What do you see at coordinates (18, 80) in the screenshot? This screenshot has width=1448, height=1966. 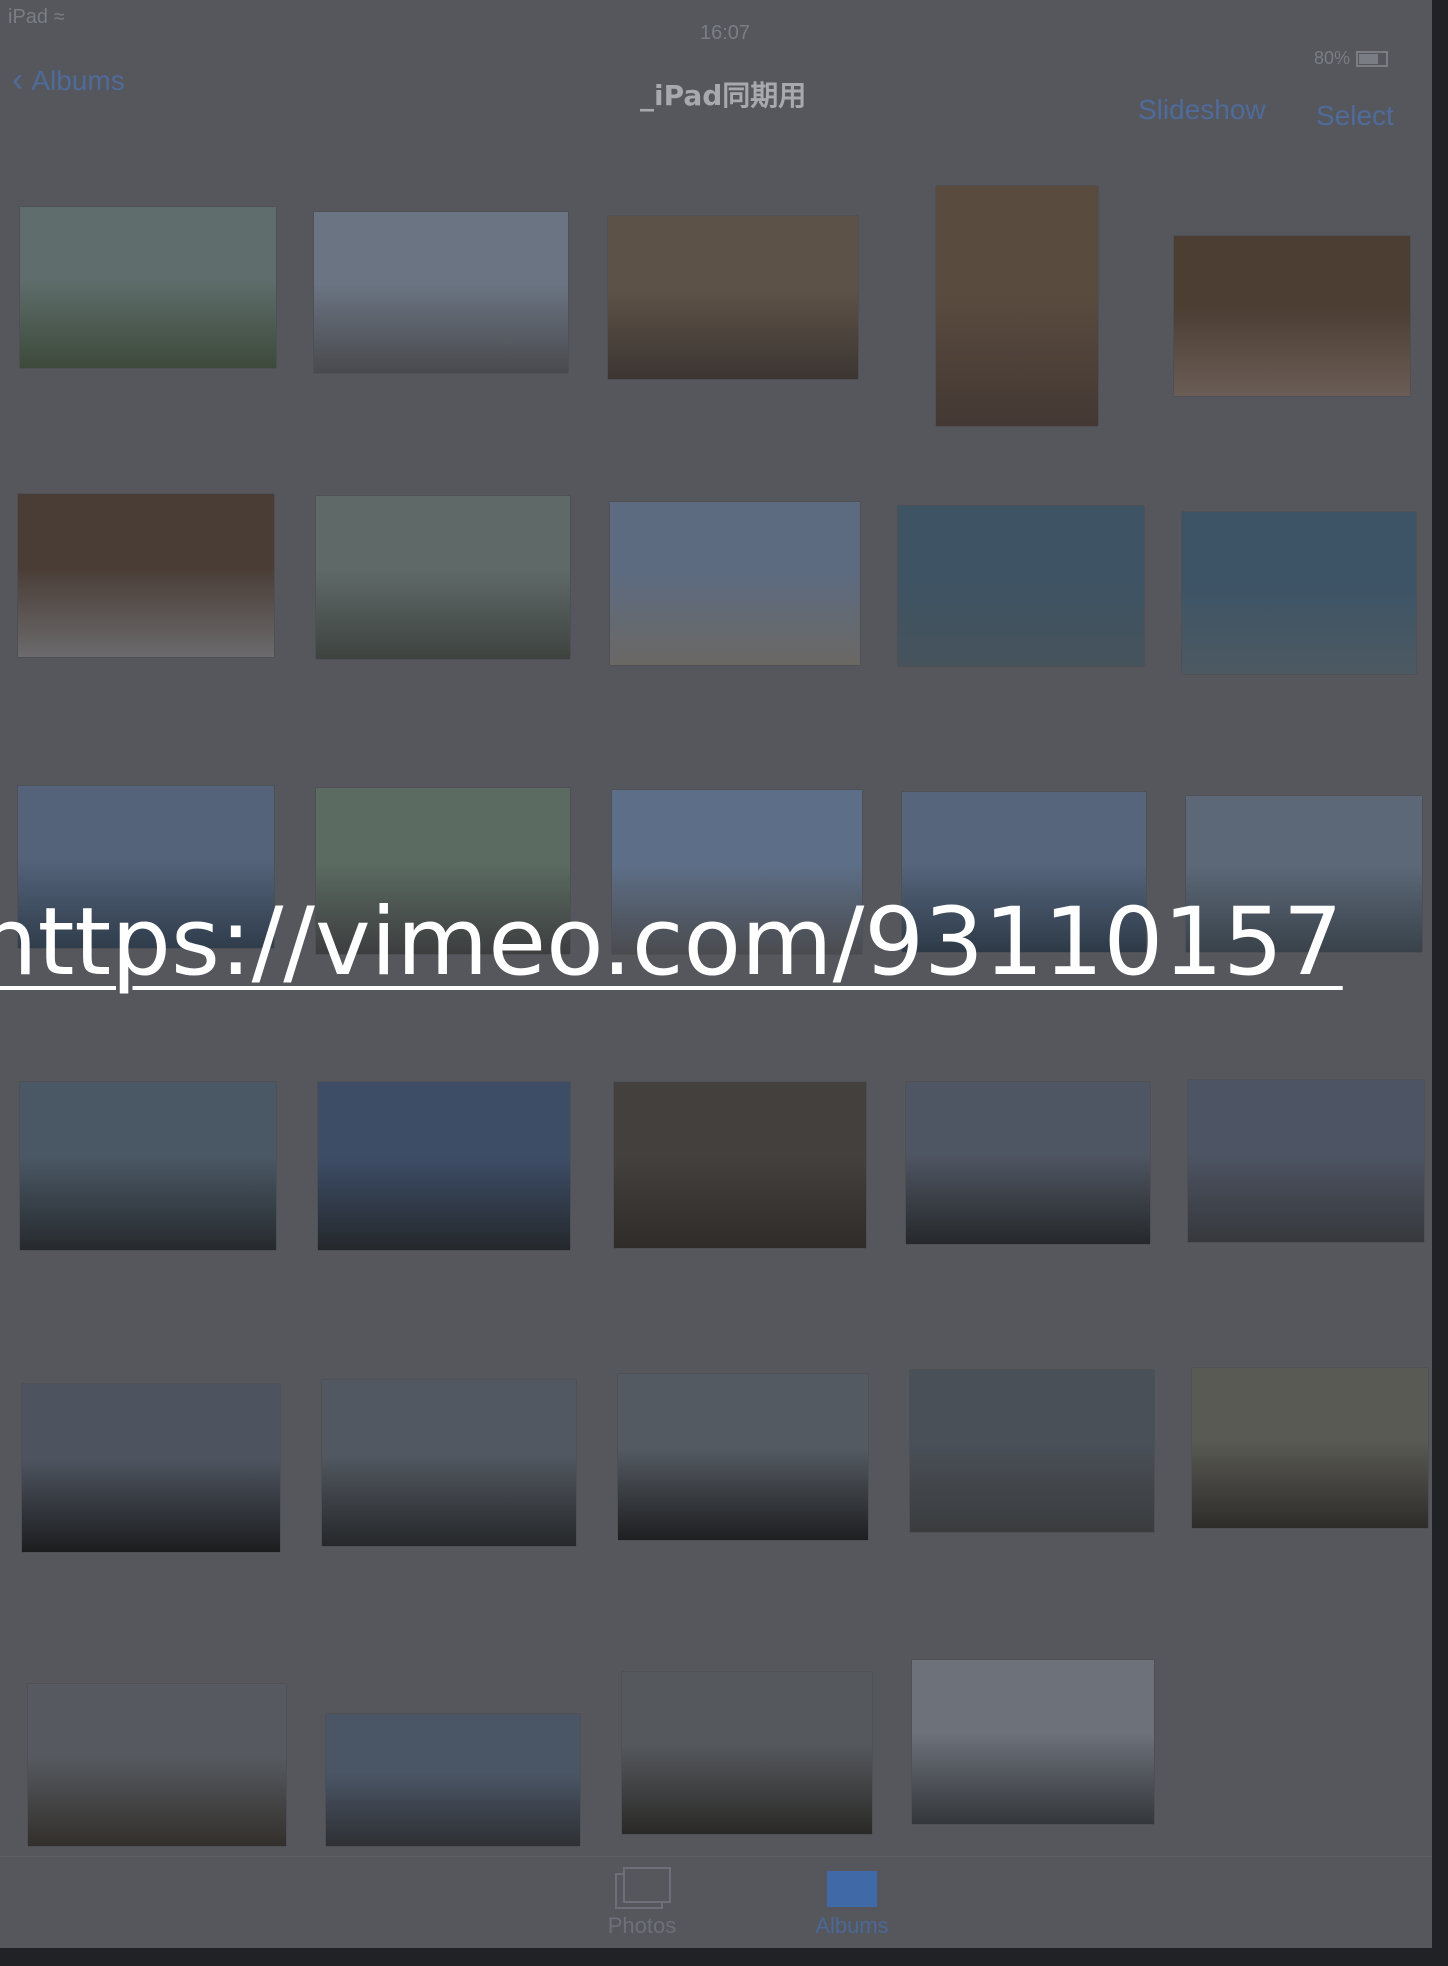 I see `chevron-left-icon: ‹` at bounding box center [18, 80].